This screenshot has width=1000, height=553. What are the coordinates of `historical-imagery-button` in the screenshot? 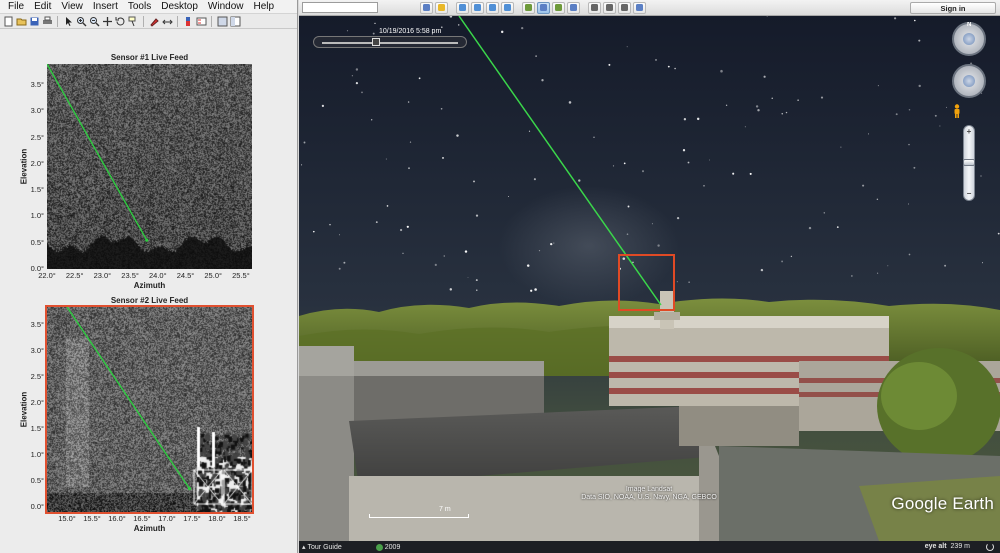 It's located at (528, 7).